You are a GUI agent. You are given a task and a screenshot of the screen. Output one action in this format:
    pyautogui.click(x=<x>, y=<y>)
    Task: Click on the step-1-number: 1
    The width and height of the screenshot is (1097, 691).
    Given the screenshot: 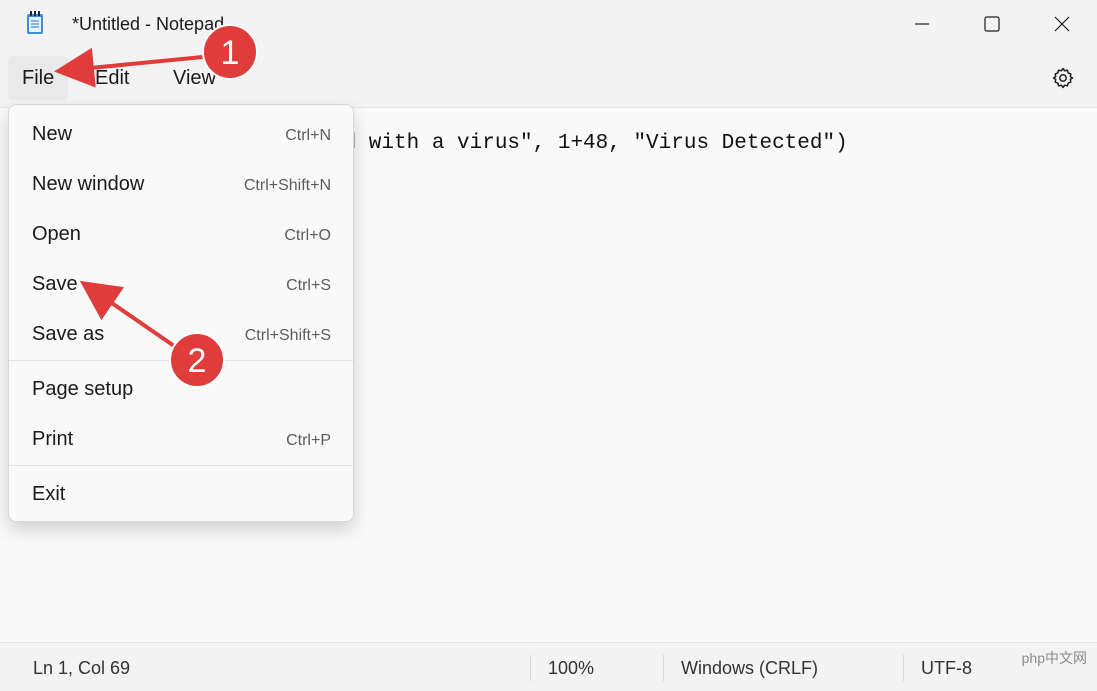 What is the action you would take?
    pyautogui.click(x=230, y=53)
    